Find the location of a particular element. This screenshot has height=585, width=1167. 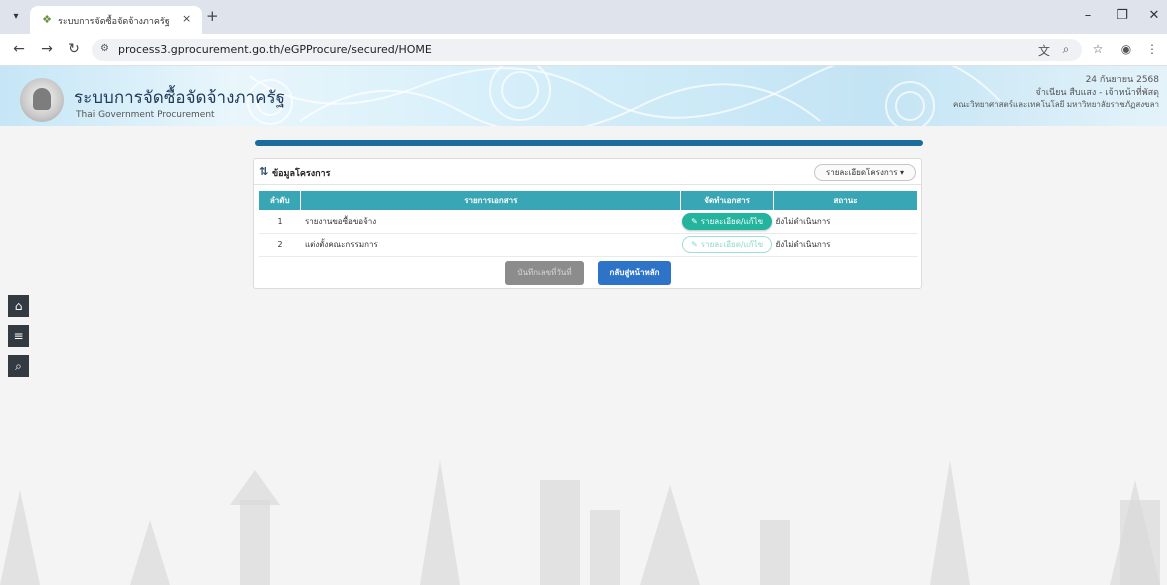

back-to-home-button: กลับสู่หน้าหลัก is located at coordinates (634, 273).